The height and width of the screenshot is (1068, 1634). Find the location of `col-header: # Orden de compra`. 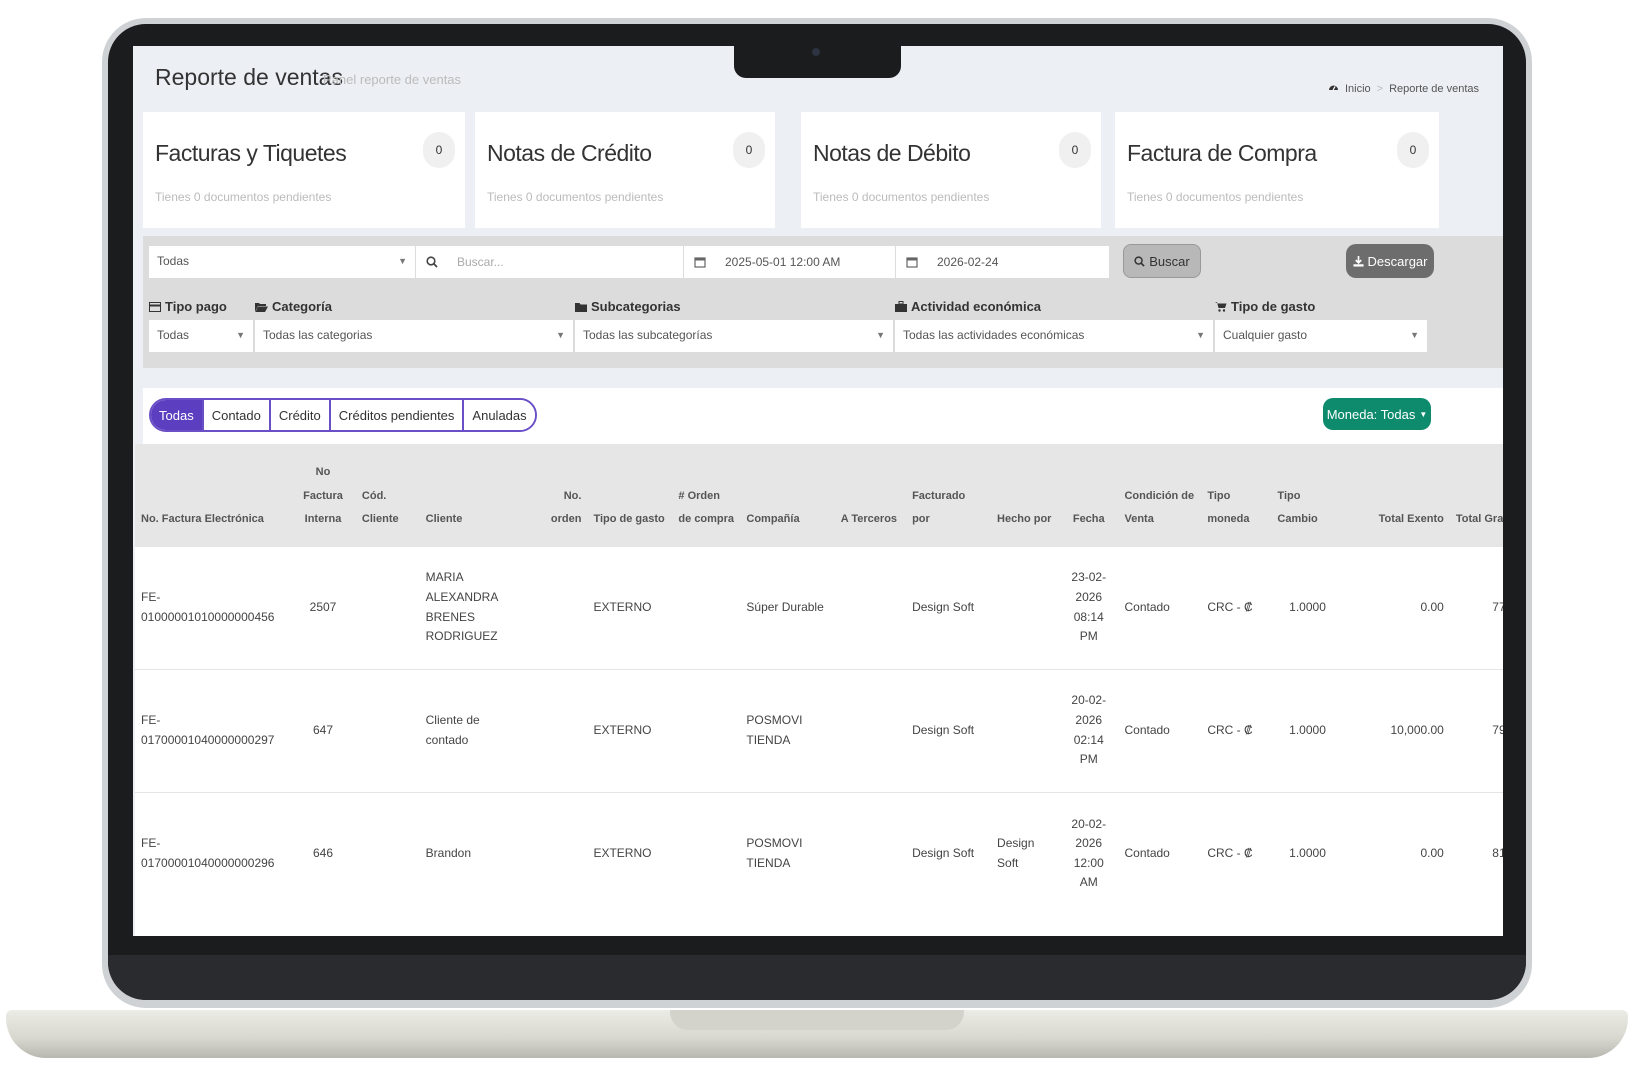

col-header: # Orden de compra is located at coordinates (706, 495).